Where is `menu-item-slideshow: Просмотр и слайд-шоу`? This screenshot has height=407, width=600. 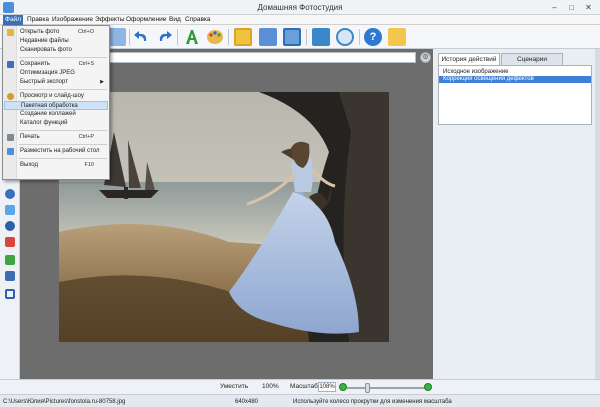 menu-item-slideshow: Просмотр и слайд-шоу is located at coordinates (56, 96).